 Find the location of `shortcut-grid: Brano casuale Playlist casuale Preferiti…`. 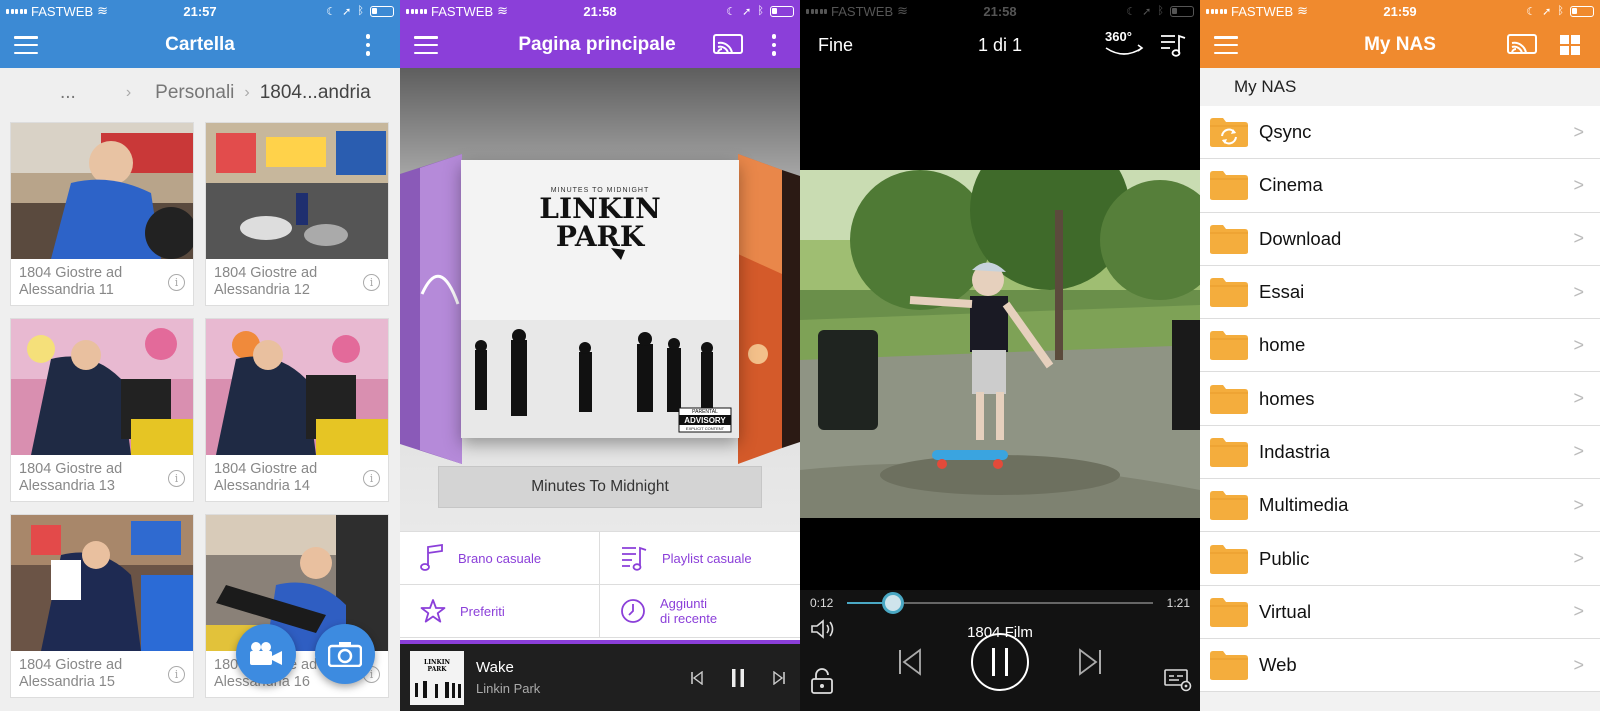

shortcut-grid: Brano casuale Playlist casuale Preferiti… is located at coordinates (600, 584).